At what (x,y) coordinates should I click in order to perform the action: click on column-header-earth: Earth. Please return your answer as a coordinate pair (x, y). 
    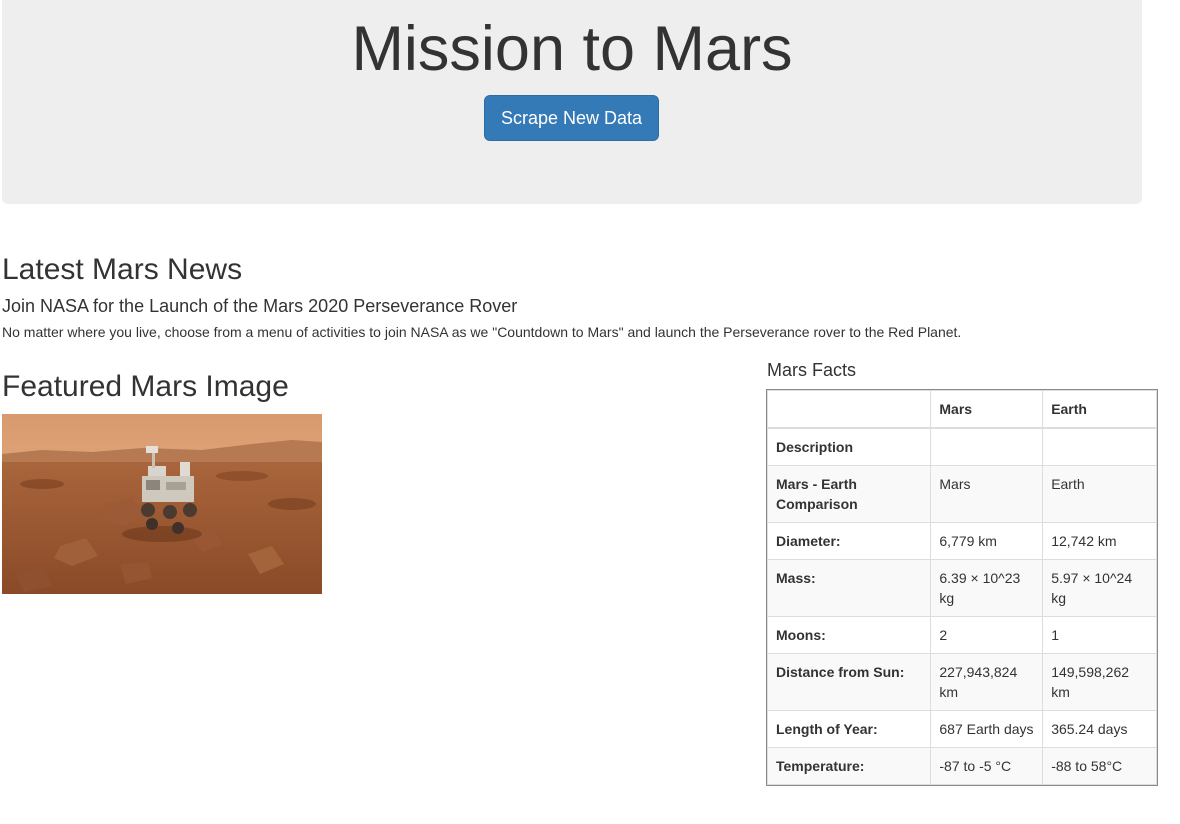
    Looking at the image, I should click on (1099, 409).